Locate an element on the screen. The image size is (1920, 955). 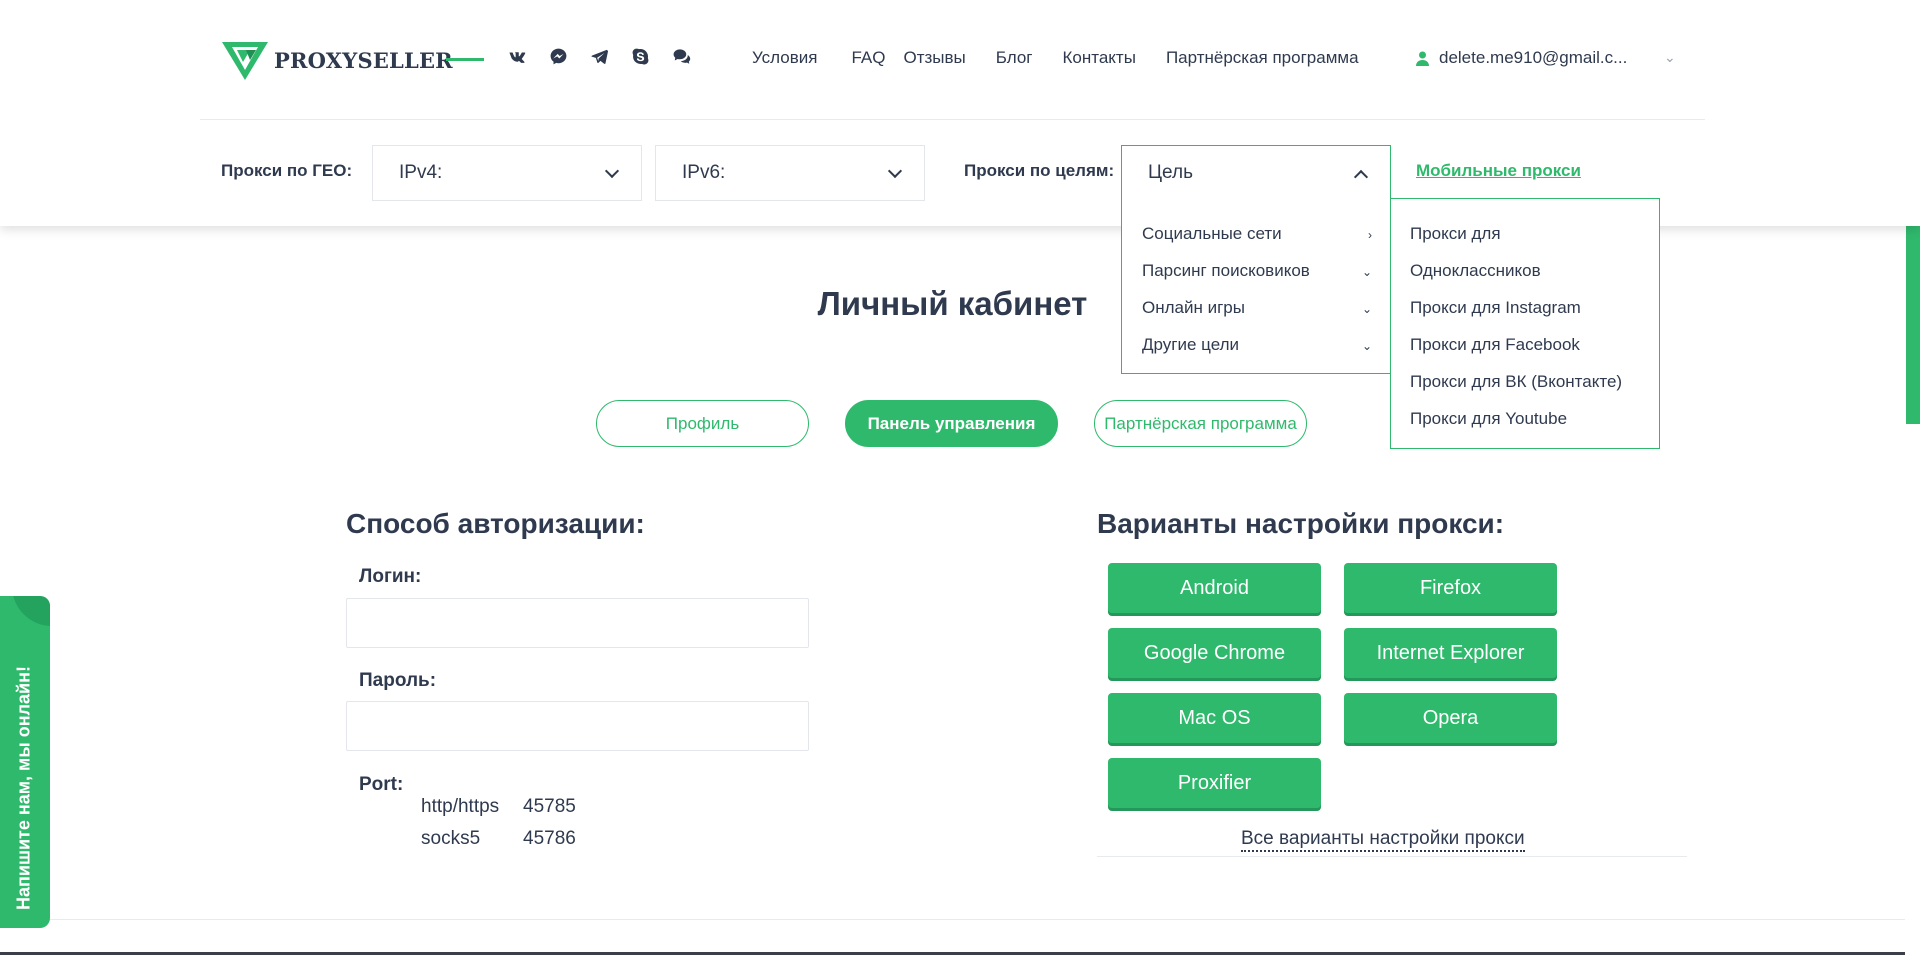
auth-section-title: Способ авторизации: is located at coordinates (495, 523).